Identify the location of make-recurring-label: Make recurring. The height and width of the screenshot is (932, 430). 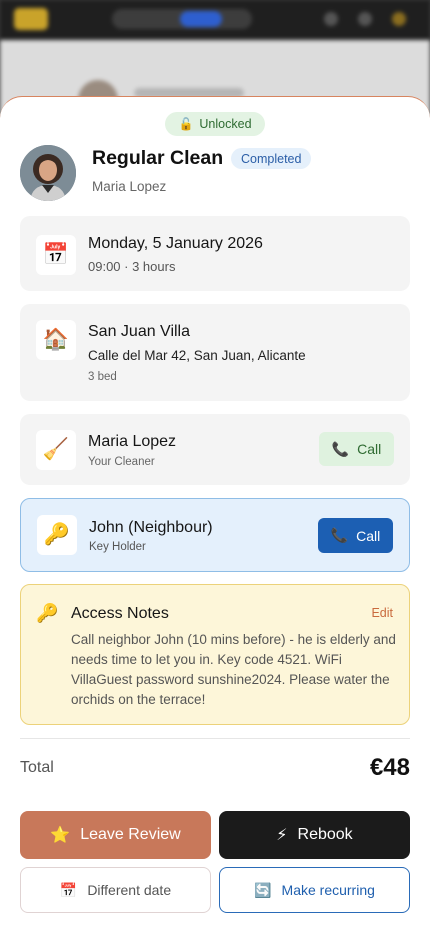
(328, 890).